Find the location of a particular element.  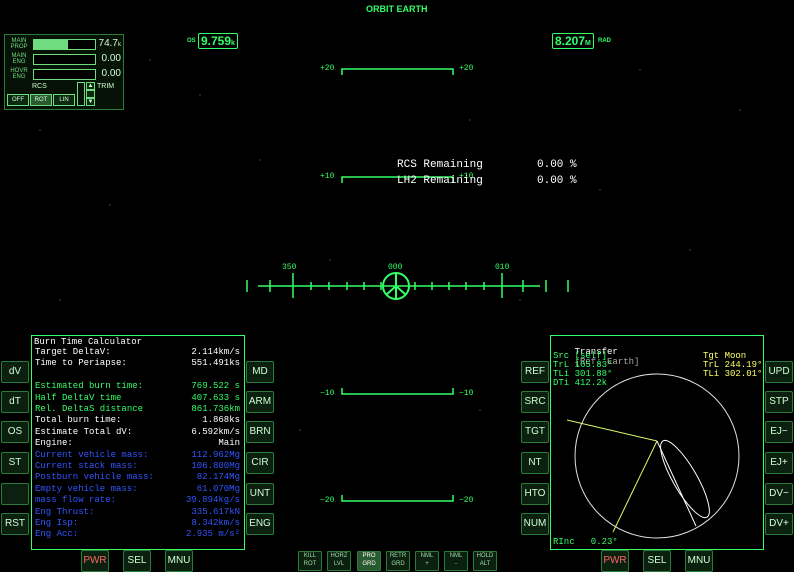

mfd-right-button-ej-minus: EJ− is located at coordinates (779, 432).